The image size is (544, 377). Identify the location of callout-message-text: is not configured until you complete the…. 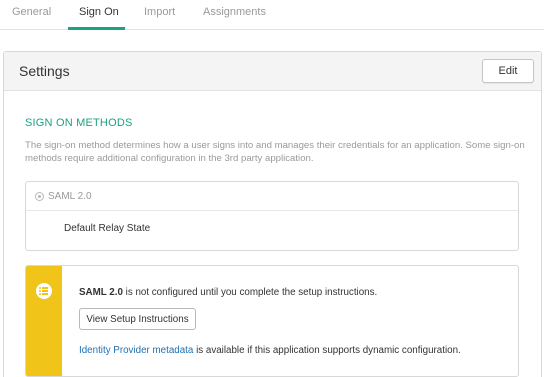
(250, 292).